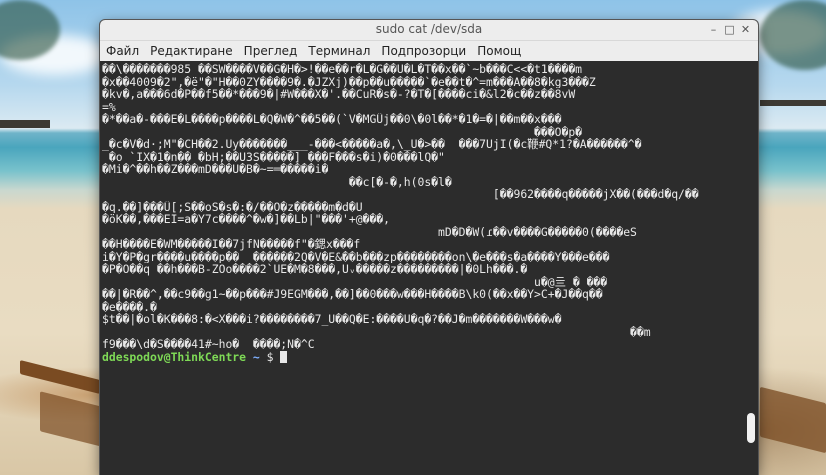 This screenshot has width=826, height=475. I want to click on output-line: f9���\d�S����41#~ho� ����;N�^C, so click(208, 344).